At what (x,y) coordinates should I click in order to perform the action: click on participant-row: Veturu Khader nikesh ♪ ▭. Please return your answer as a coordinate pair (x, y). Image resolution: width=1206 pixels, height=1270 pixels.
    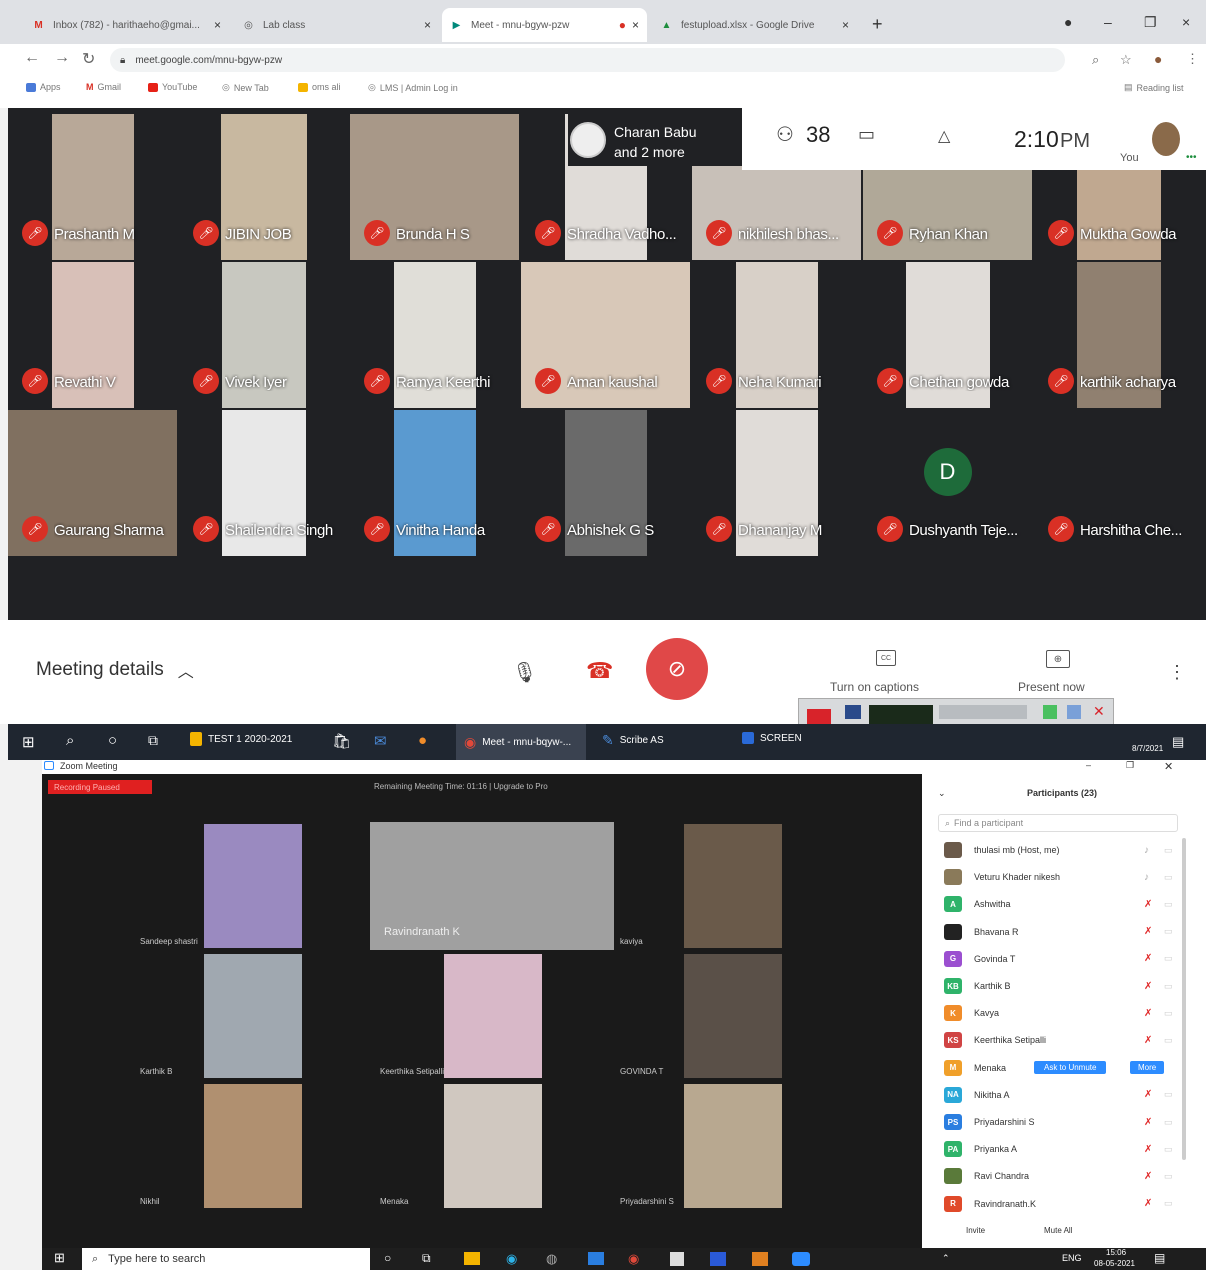
    Looking at the image, I should click on (1064, 877).